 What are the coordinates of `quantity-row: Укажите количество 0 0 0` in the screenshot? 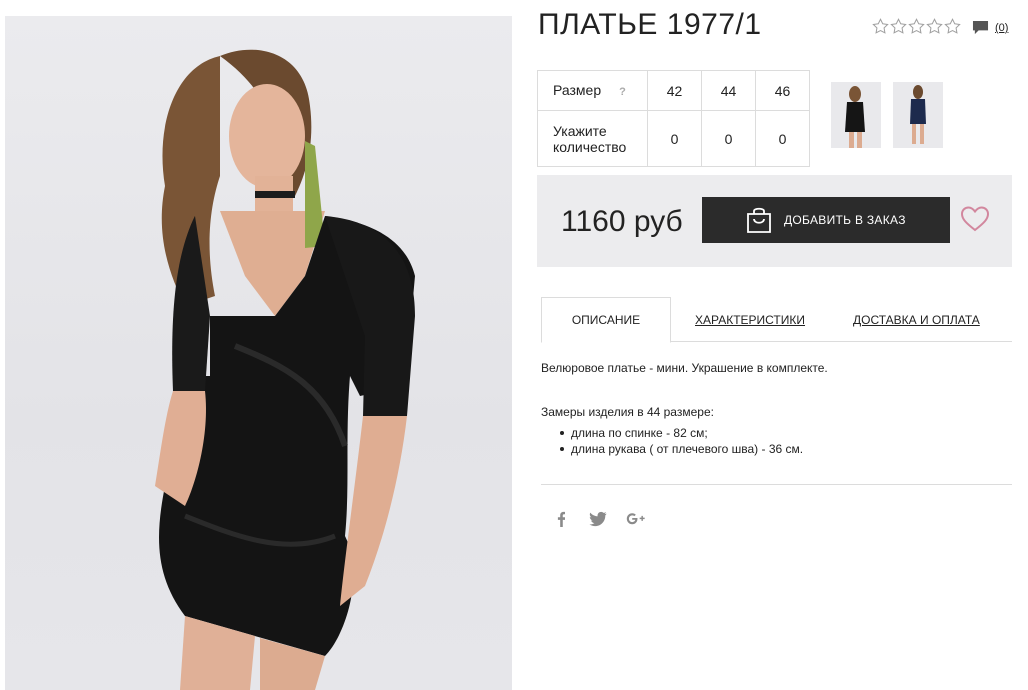 It's located at (673, 138).